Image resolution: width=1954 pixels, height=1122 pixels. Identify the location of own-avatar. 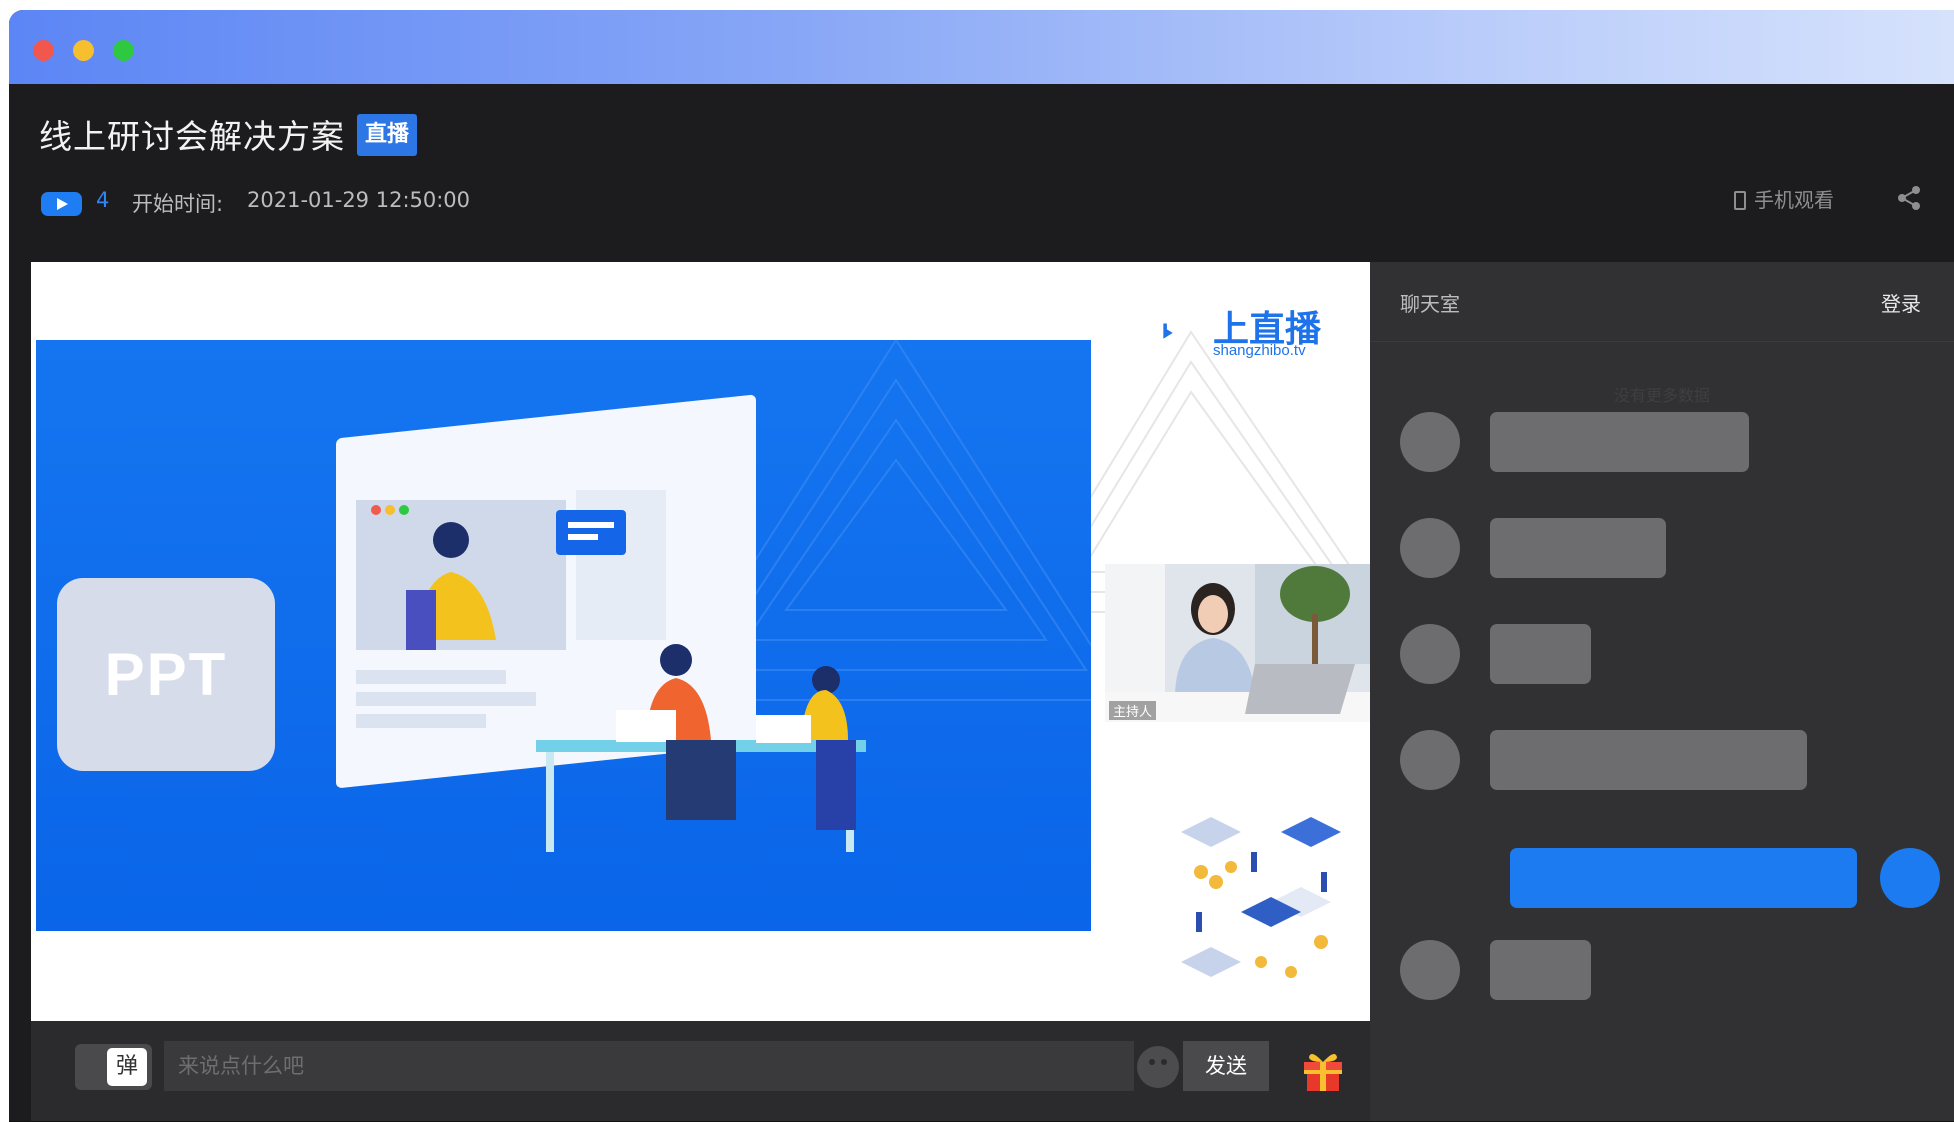
(1910, 878).